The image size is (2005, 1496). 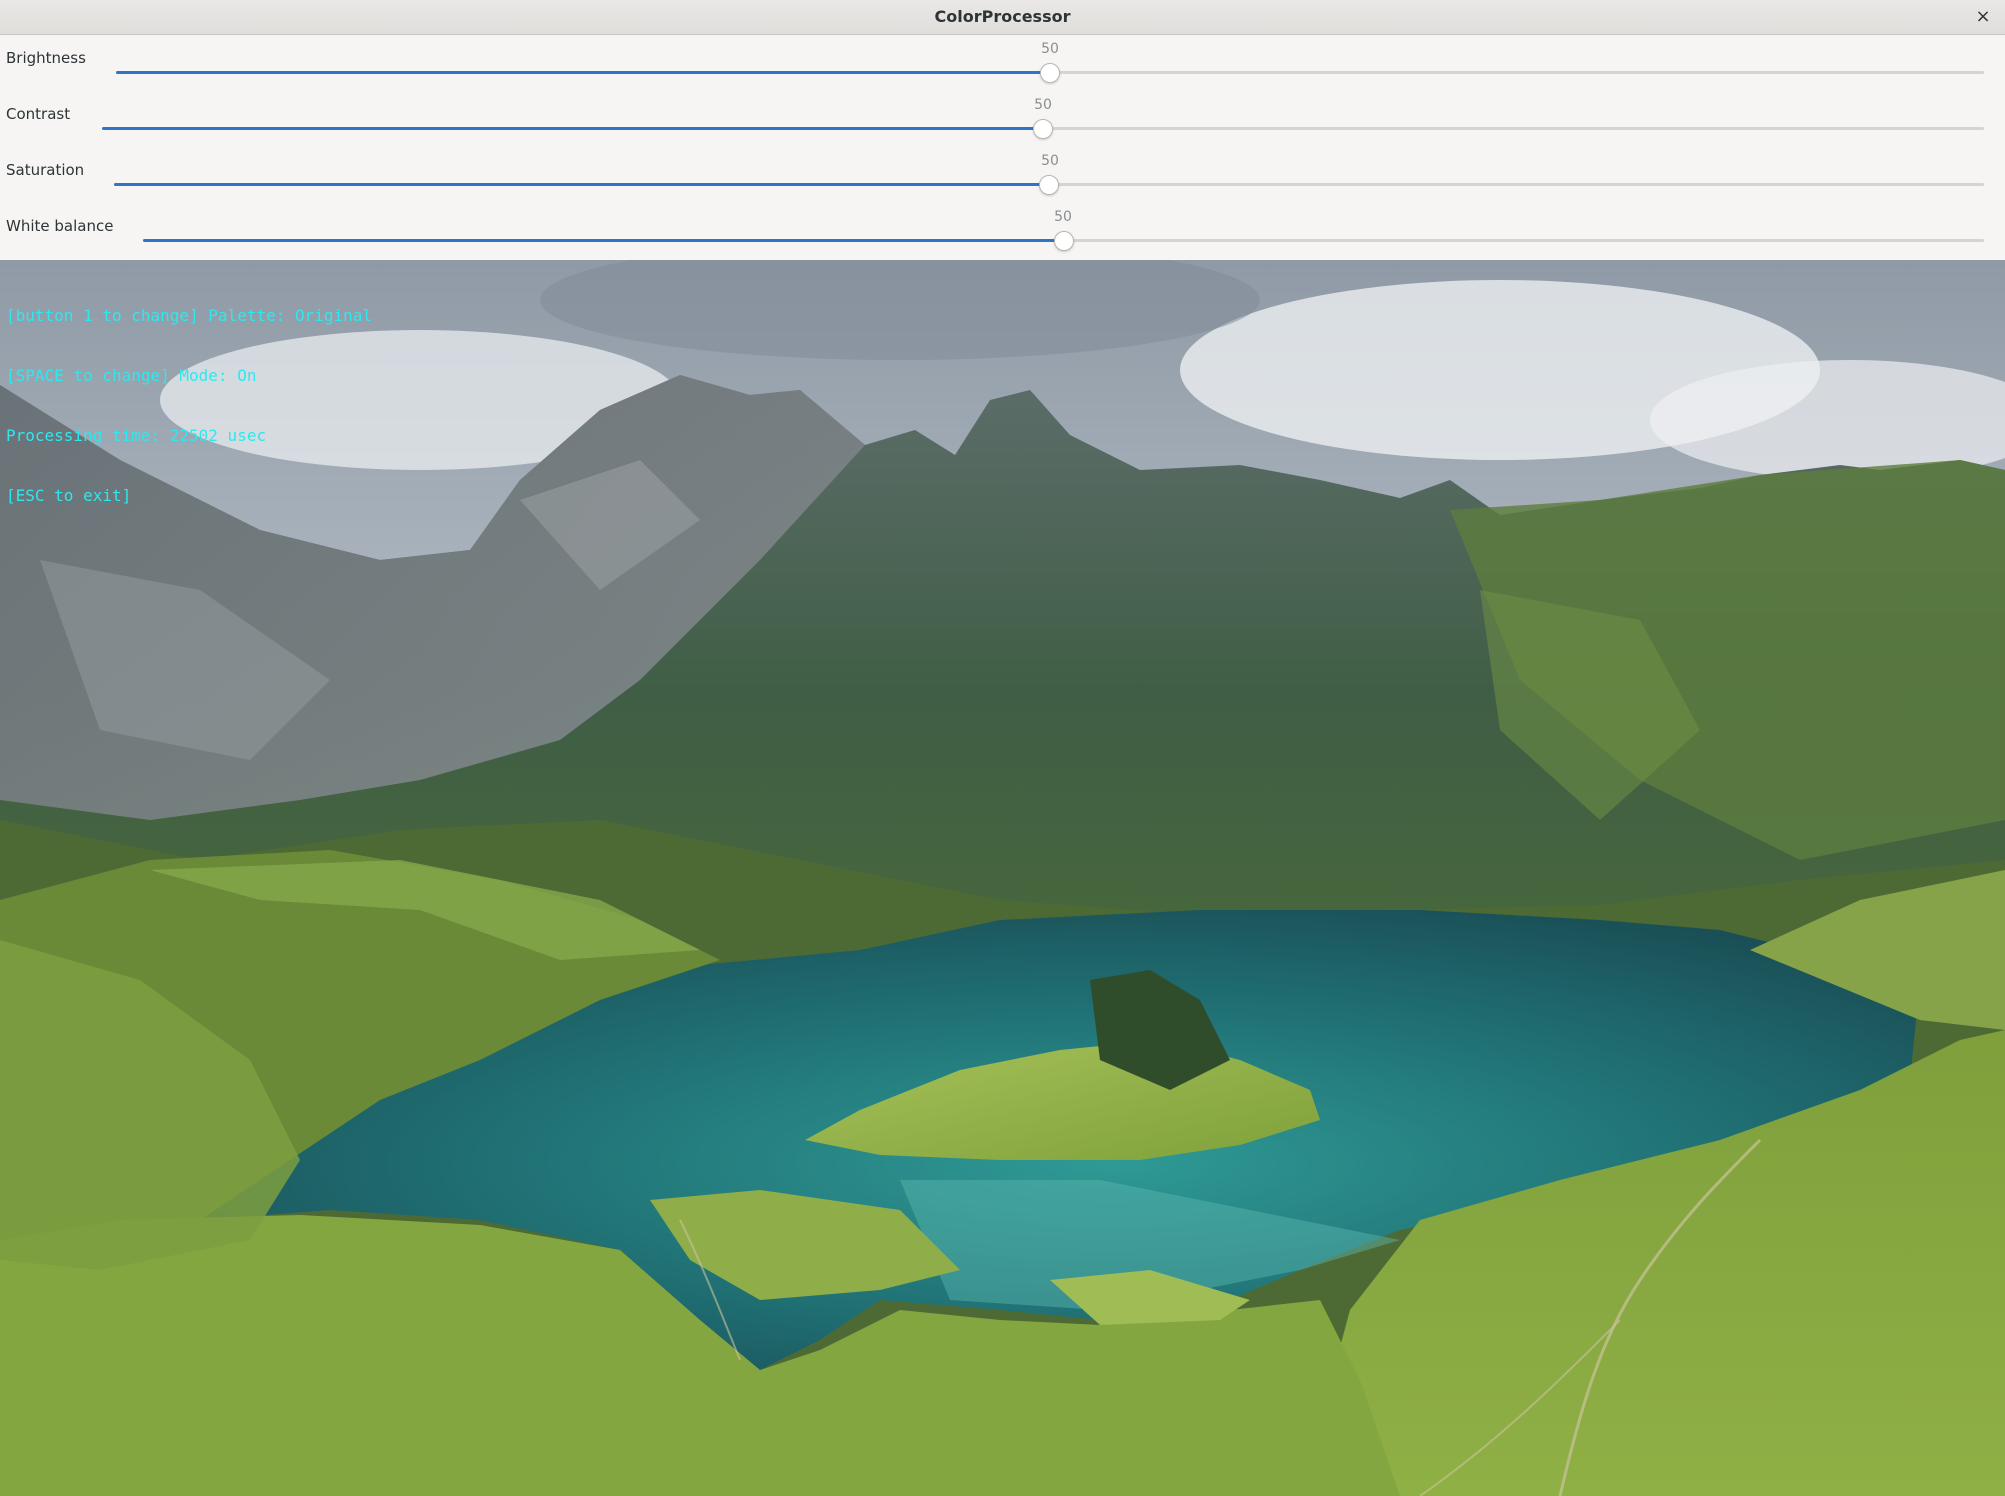 I want to click on saturation-label: Saturation, so click(x=45, y=170).